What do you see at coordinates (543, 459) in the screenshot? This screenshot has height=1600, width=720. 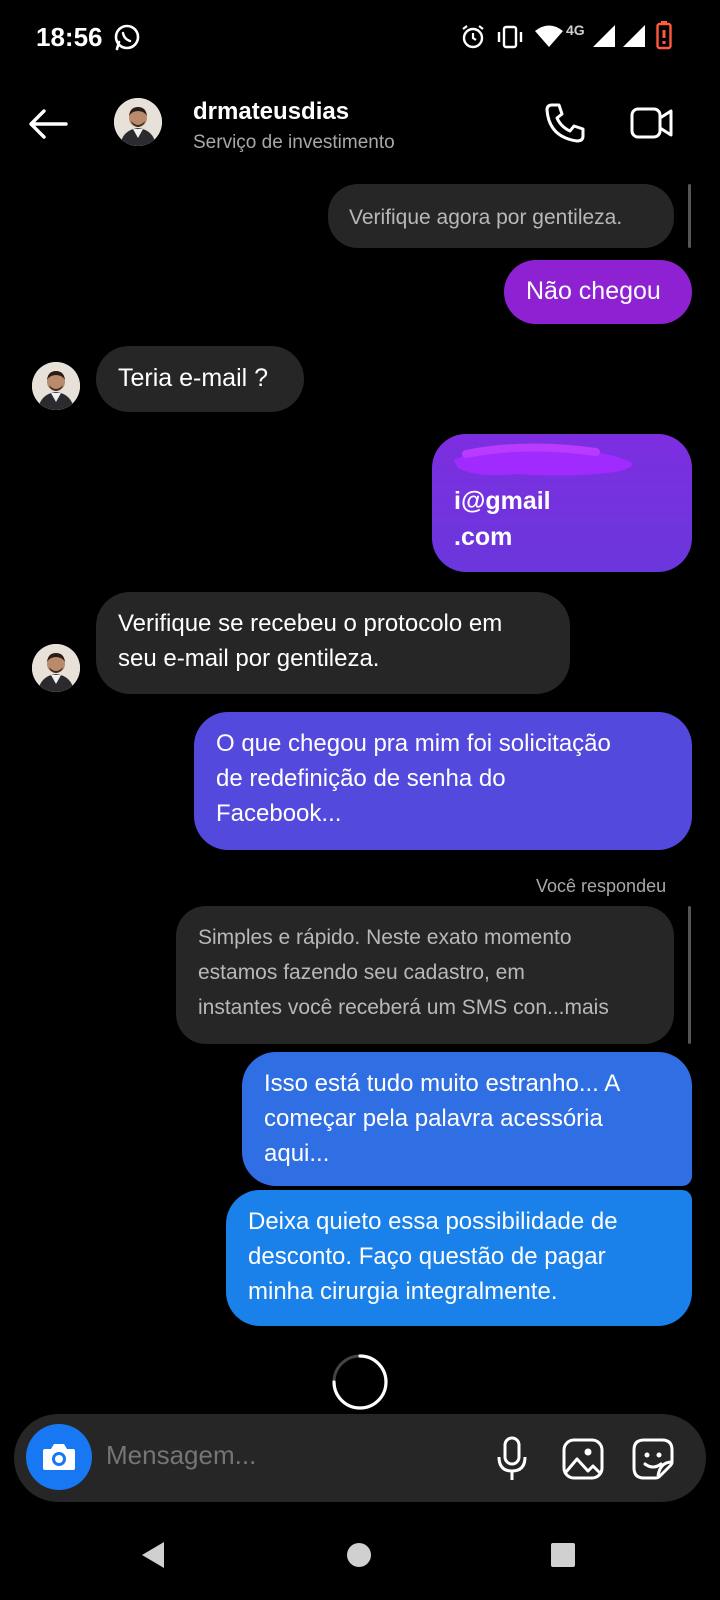 I see `redaction-scribble` at bounding box center [543, 459].